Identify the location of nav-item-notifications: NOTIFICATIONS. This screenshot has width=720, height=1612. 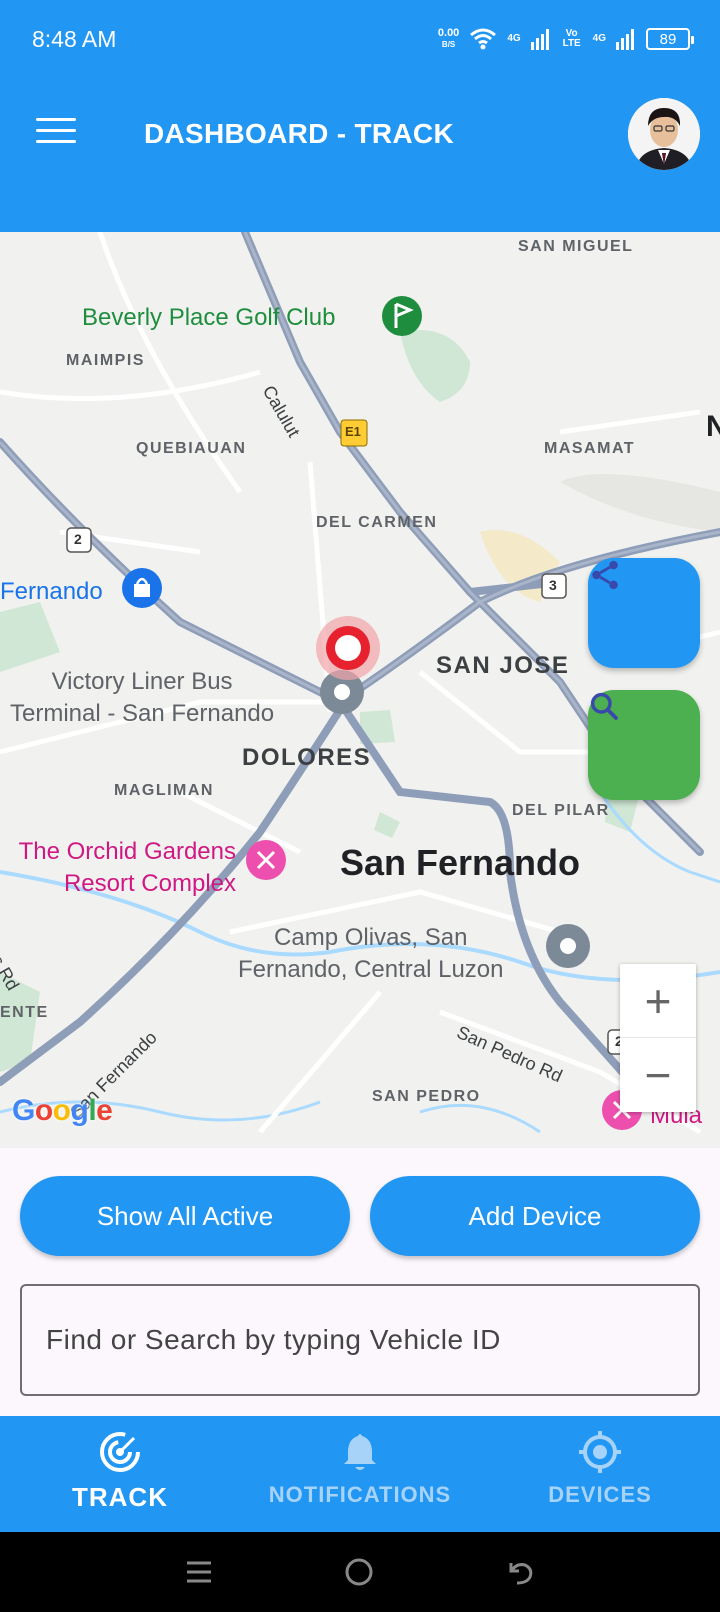
(360, 1474).